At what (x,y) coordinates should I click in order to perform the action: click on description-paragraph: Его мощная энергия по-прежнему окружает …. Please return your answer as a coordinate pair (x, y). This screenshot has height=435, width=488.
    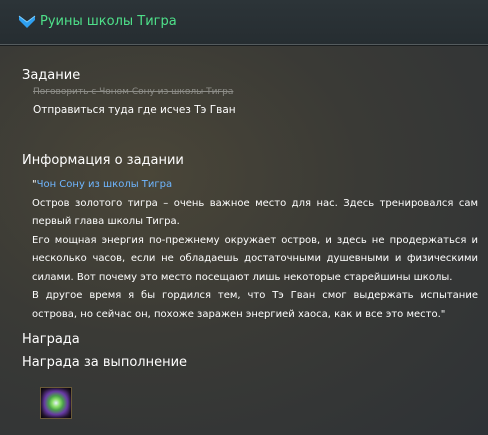
    Looking at the image, I should click on (255, 258).